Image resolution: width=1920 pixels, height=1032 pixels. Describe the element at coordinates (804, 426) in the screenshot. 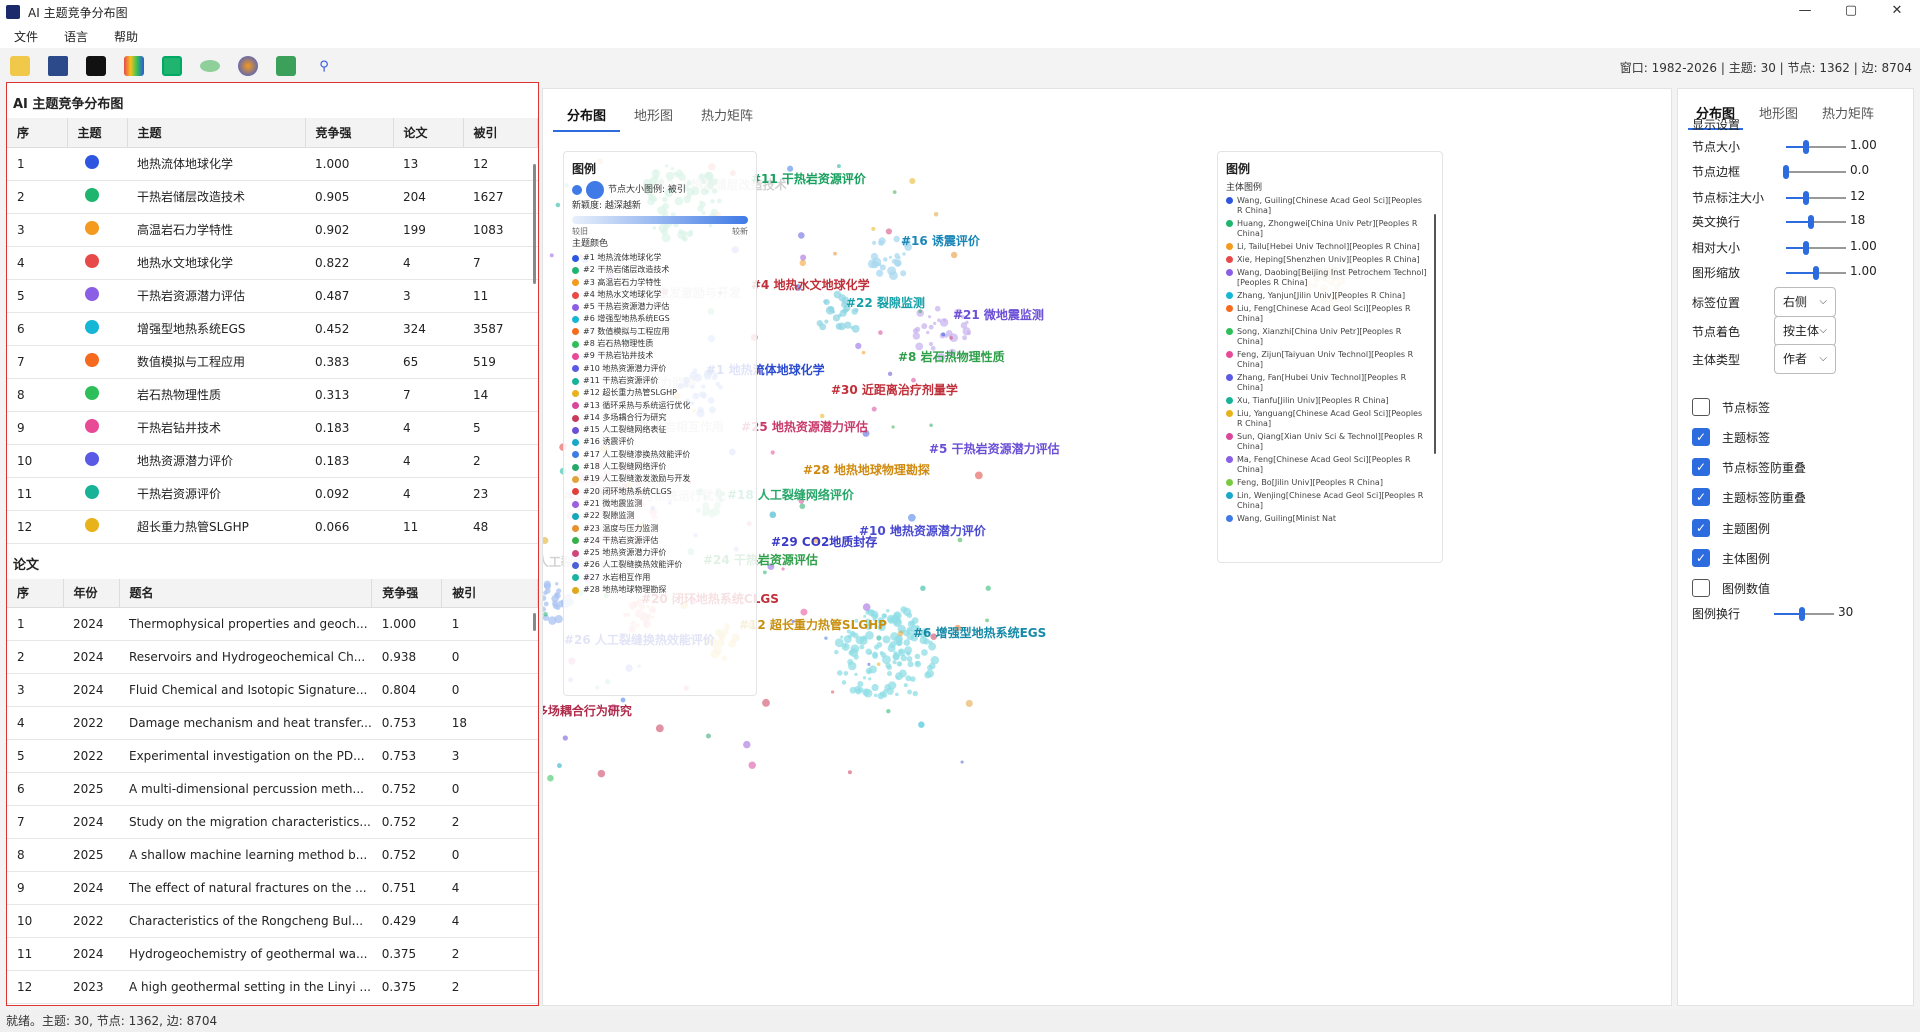

I see `cluster-label: #25 地热资源潜力评估` at that location.